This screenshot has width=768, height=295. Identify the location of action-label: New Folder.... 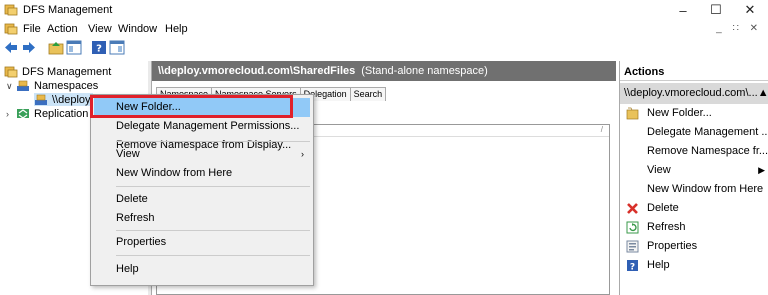
(679, 113).